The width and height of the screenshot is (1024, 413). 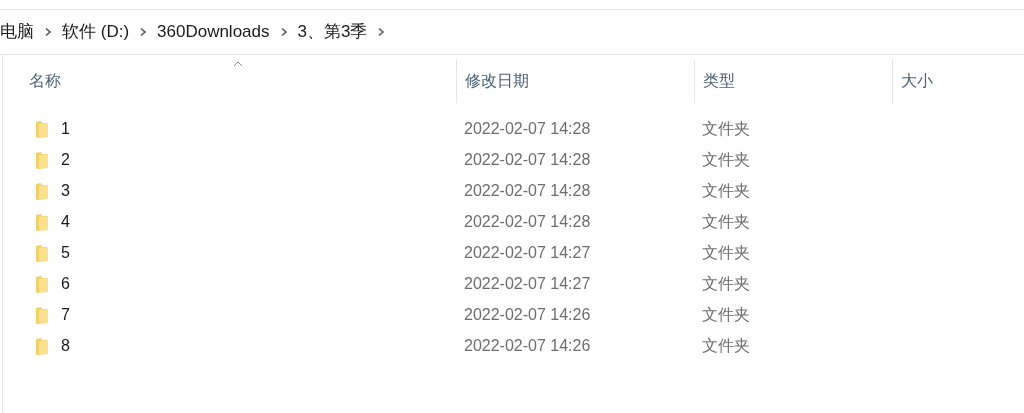 I want to click on column-header: 修改日期, so click(x=575, y=81).